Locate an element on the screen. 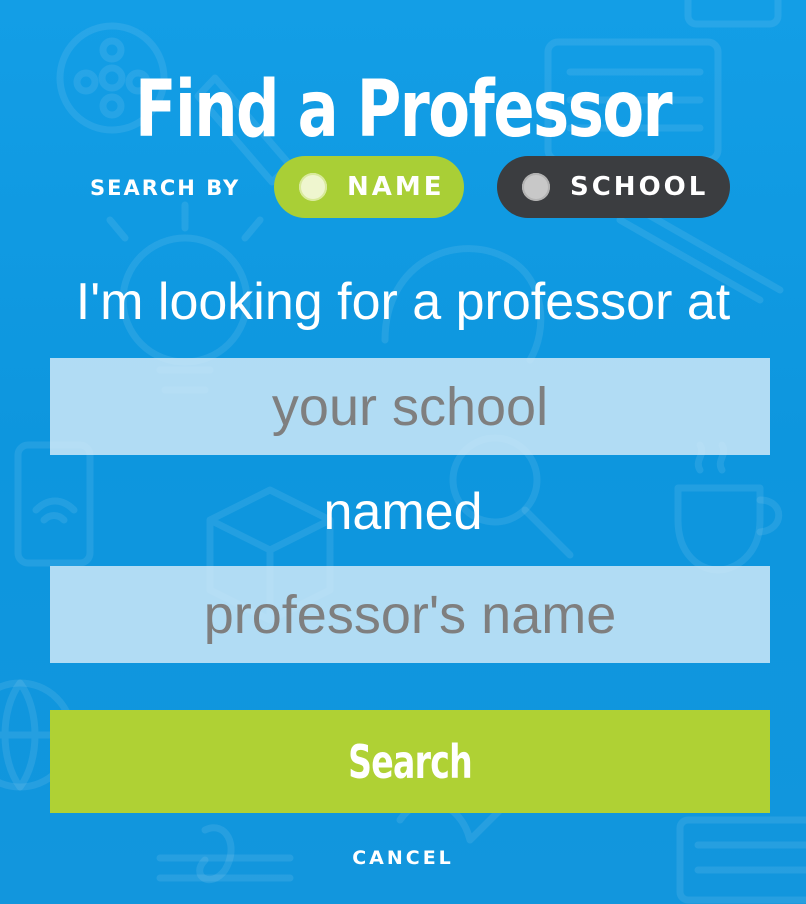 Image resolution: width=806 pixels, height=904 pixels. search-by-school-toggle: SCHOOL is located at coordinates (613, 187).